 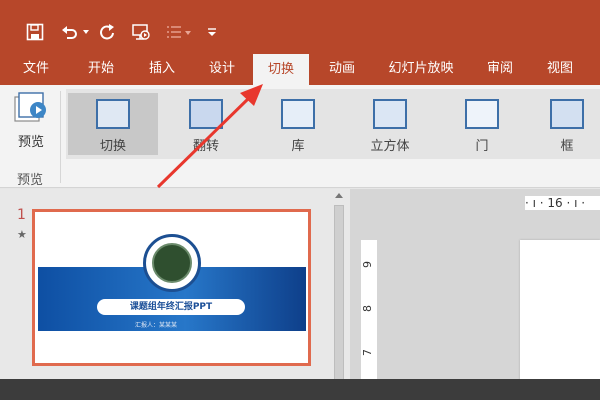 What do you see at coordinates (212, 32) in the screenshot?
I see `customize-qat-icon` at bounding box center [212, 32].